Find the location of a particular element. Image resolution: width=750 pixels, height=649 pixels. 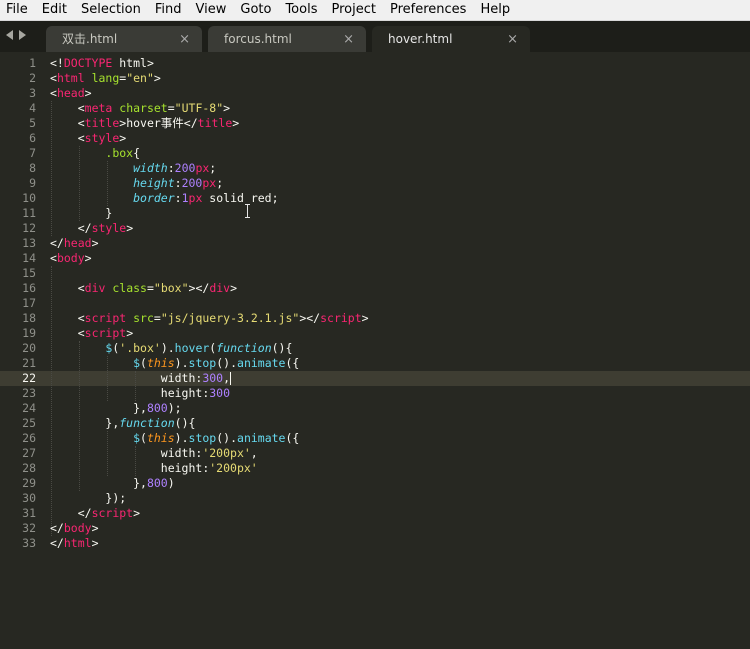

line-number: 31 is located at coordinates (29, 513).